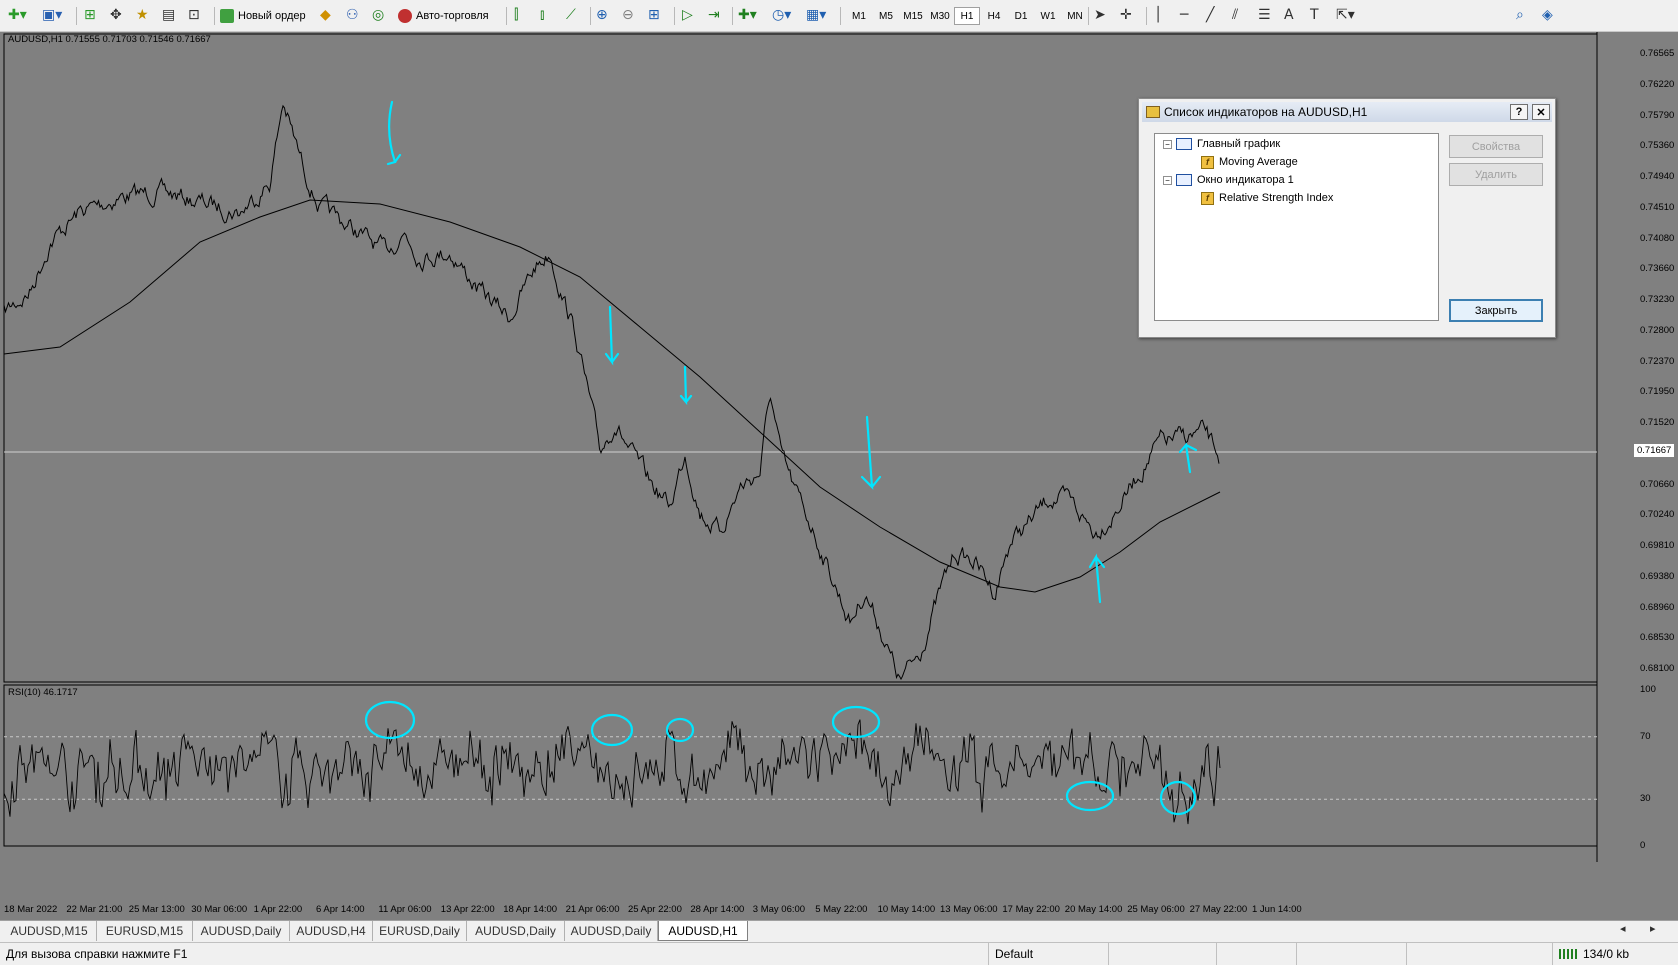 This screenshot has width=1678, height=965. What do you see at coordinates (1075, 16) in the screenshot?
I see `timeframe-mn: MN` at bounding box center [1075, 16].